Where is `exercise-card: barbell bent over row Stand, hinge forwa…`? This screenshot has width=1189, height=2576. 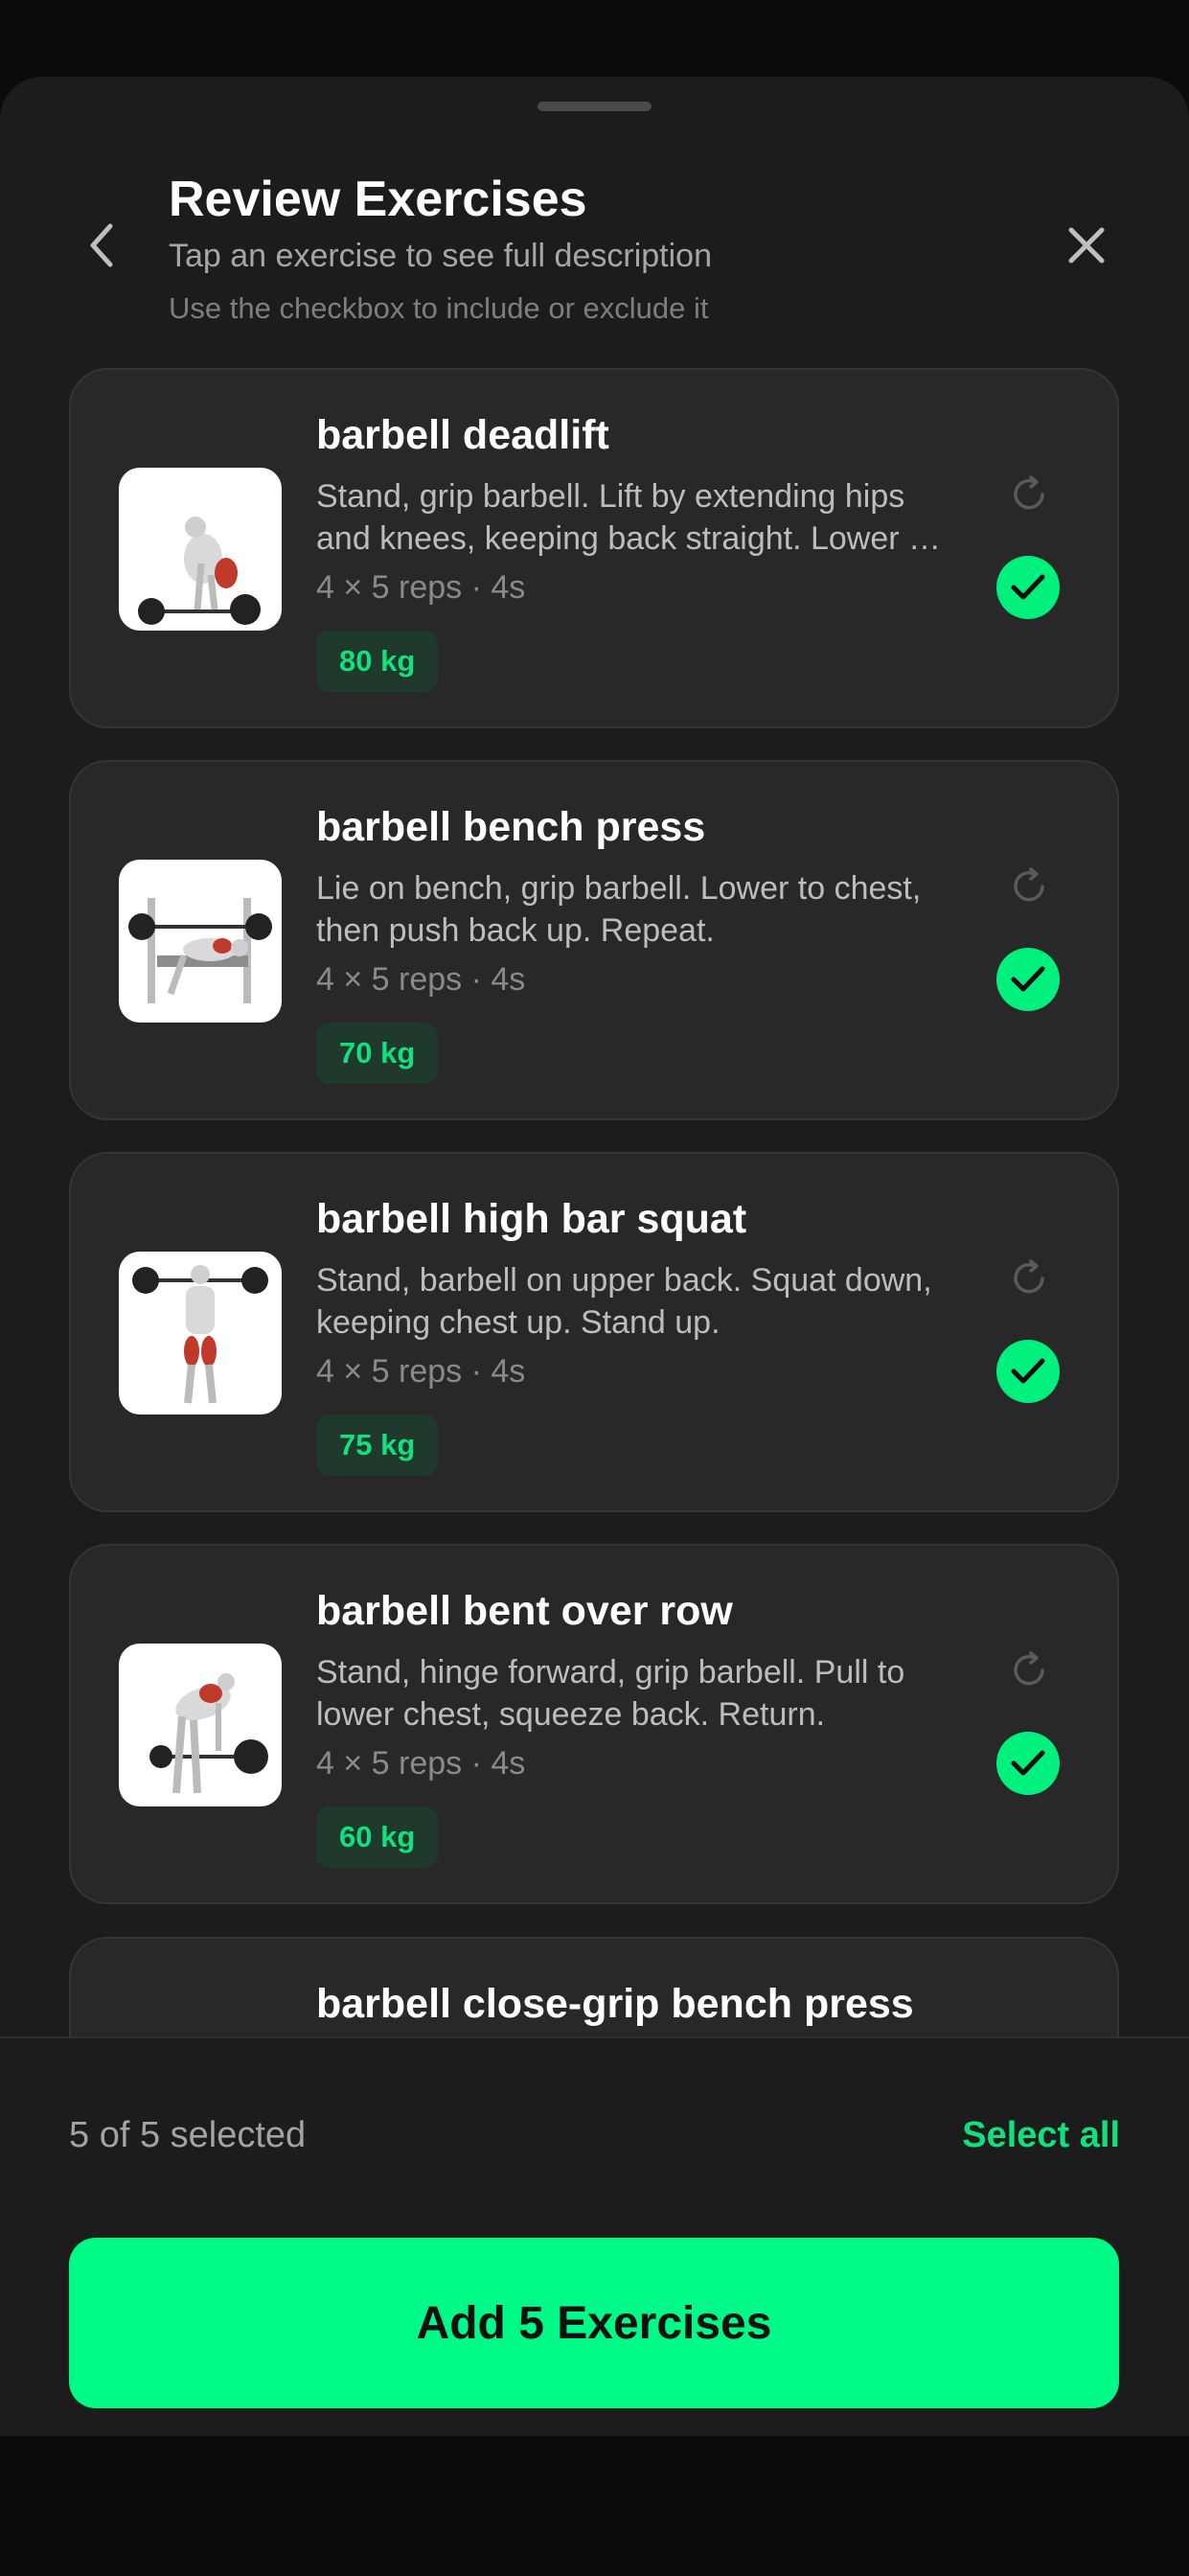 exercise-card: barbell bent over row Stand, hinge forwa… is located at coordinates (594, 1724).